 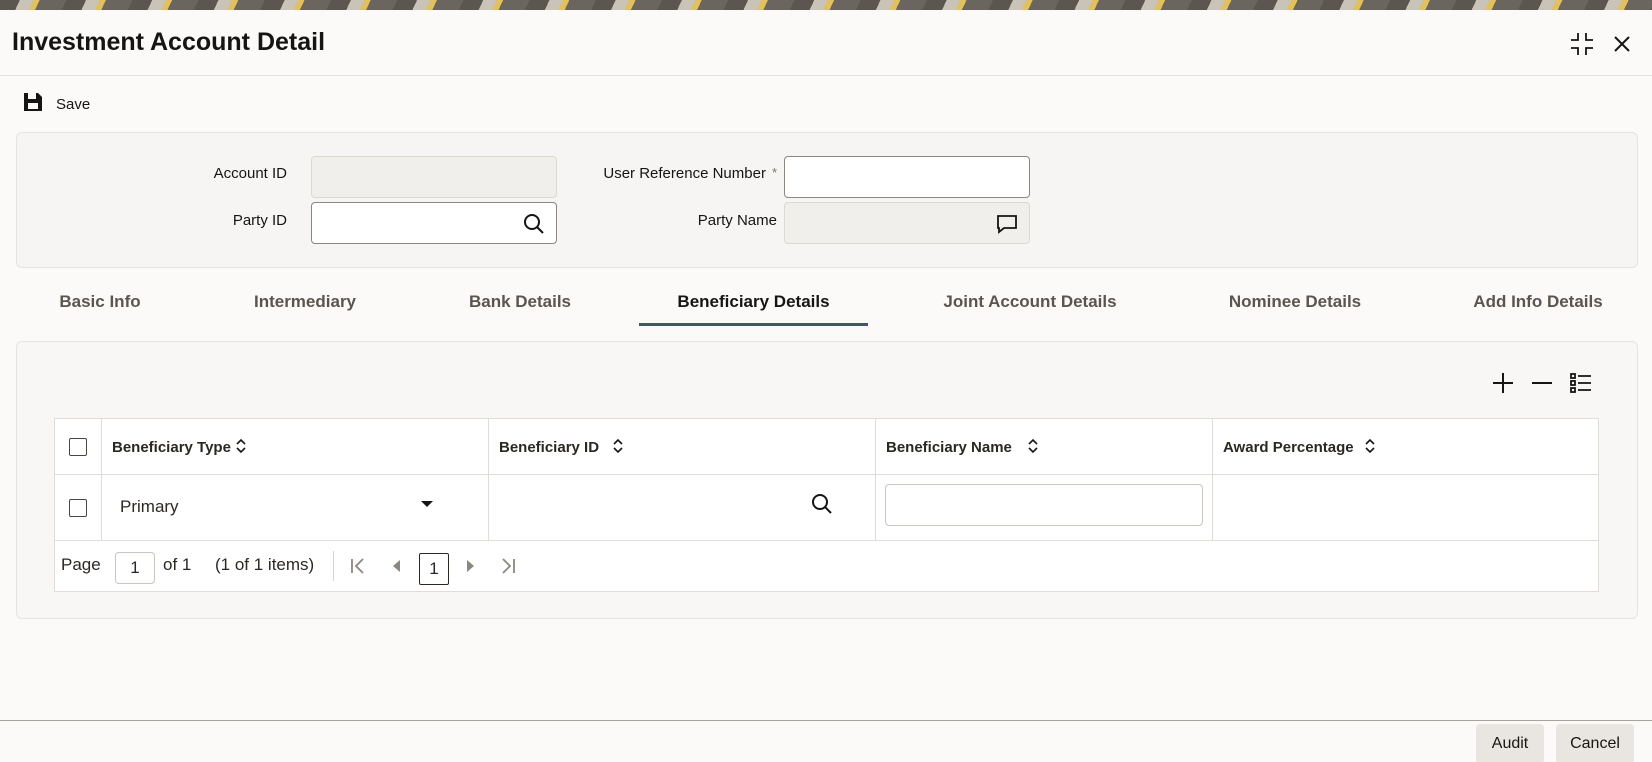 What do you see at coordinates (907, 177) in the screenshot?
I see `user-reference-input` at bounding box center [907, 177].